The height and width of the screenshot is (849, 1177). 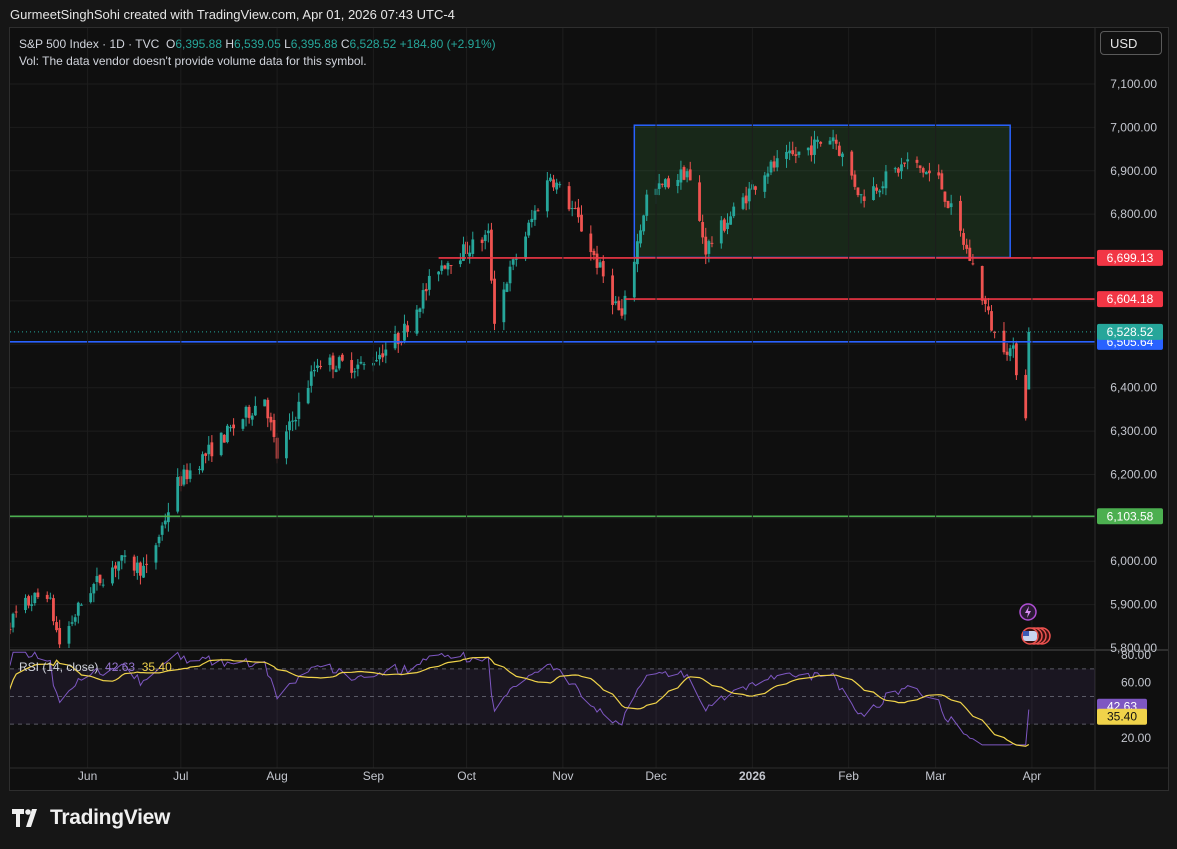 What do you see at coordinates (1122, 717) in the screenshot?
I see `rsi-ma-tag: 35.40` at bounding box center [1122, 717].